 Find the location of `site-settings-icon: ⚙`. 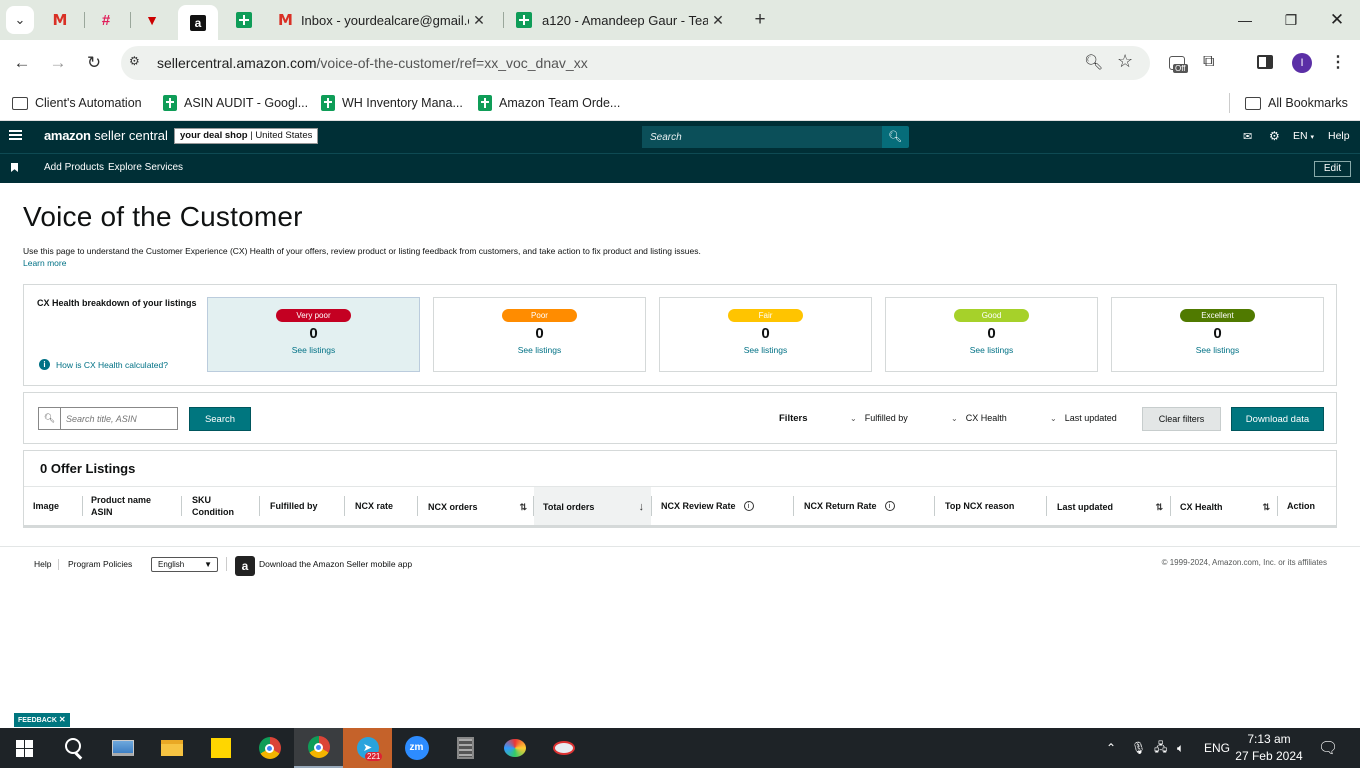

site-settings-icon: ⚙ is located at coordinates (139, 63).